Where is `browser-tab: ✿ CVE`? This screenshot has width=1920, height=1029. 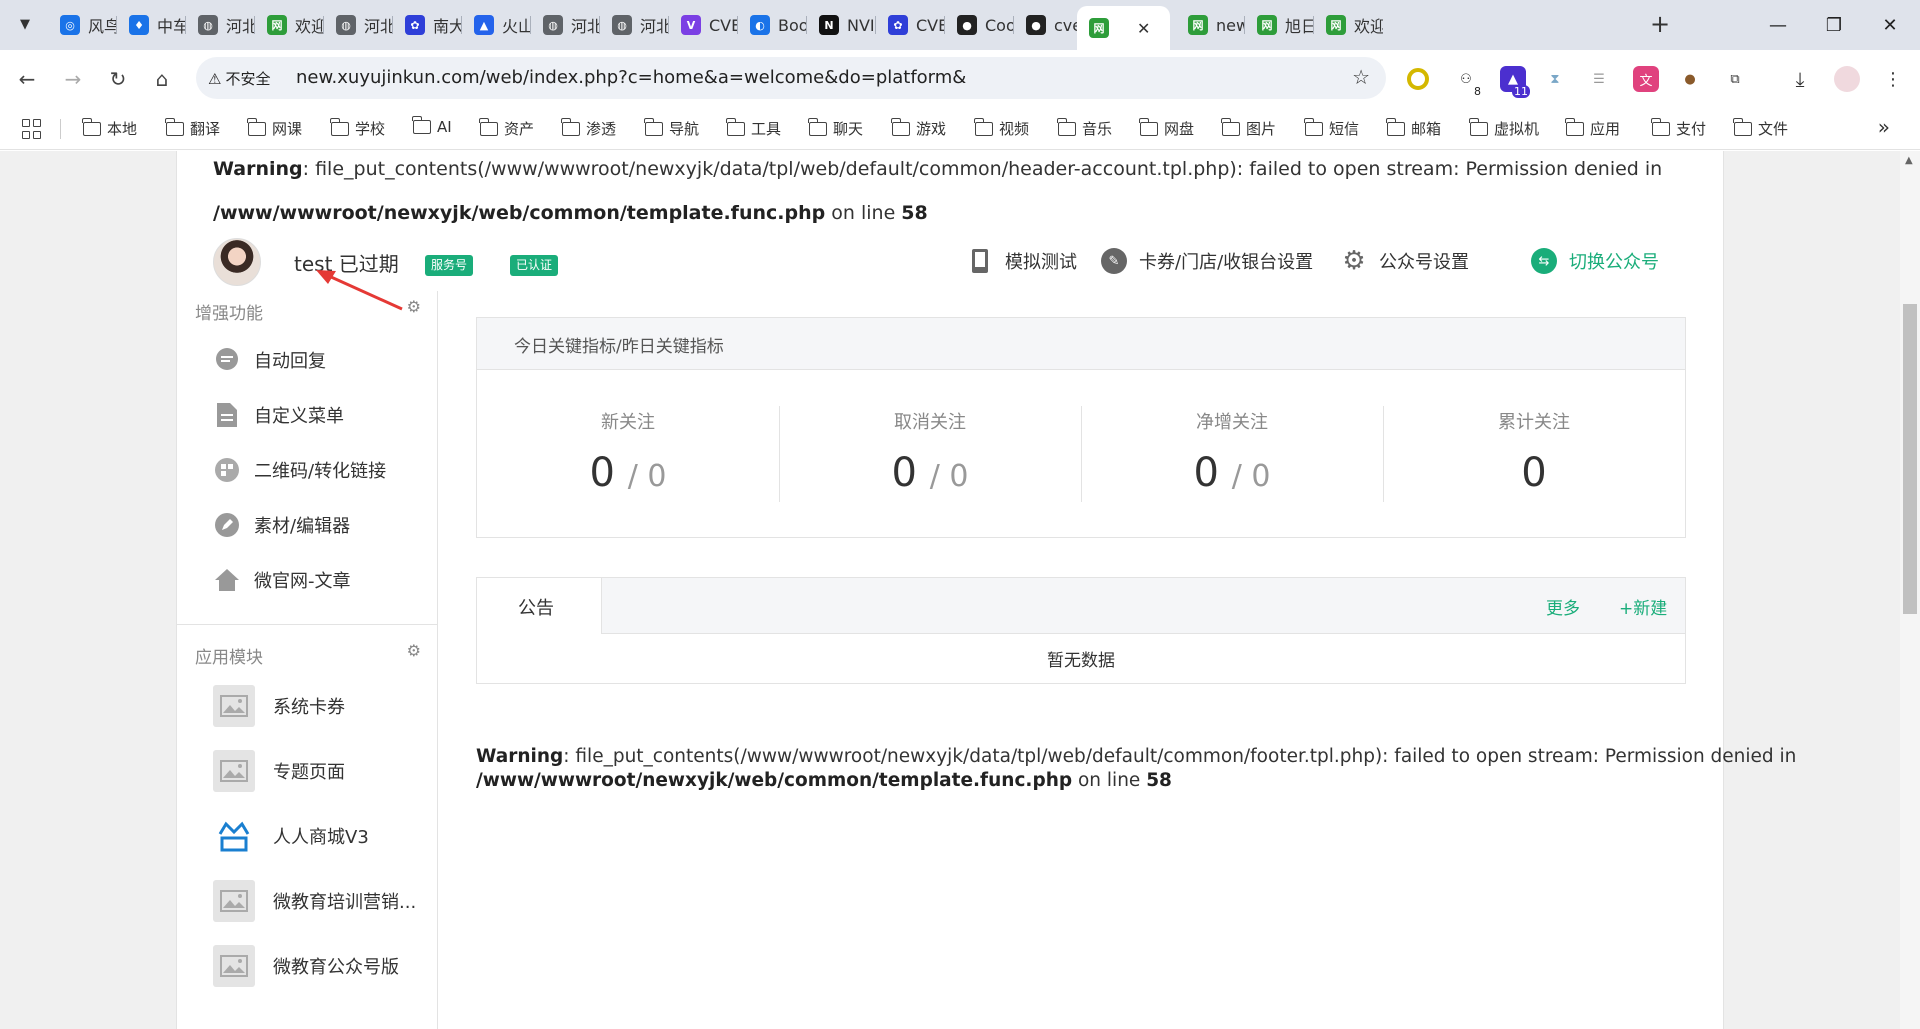 browser-tab: ✿ CVE is located at coordinates (910, 25).